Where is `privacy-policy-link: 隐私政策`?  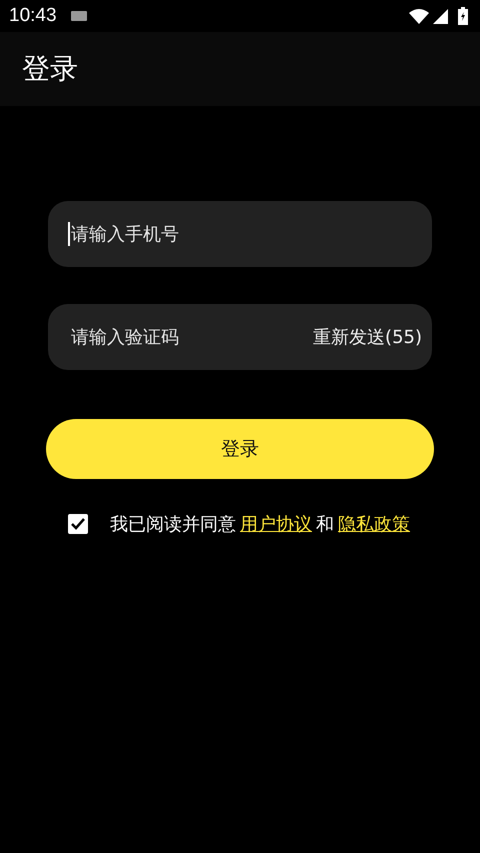
privacy-policy-link: 隐私政策 is located at coordinates (374, 524).